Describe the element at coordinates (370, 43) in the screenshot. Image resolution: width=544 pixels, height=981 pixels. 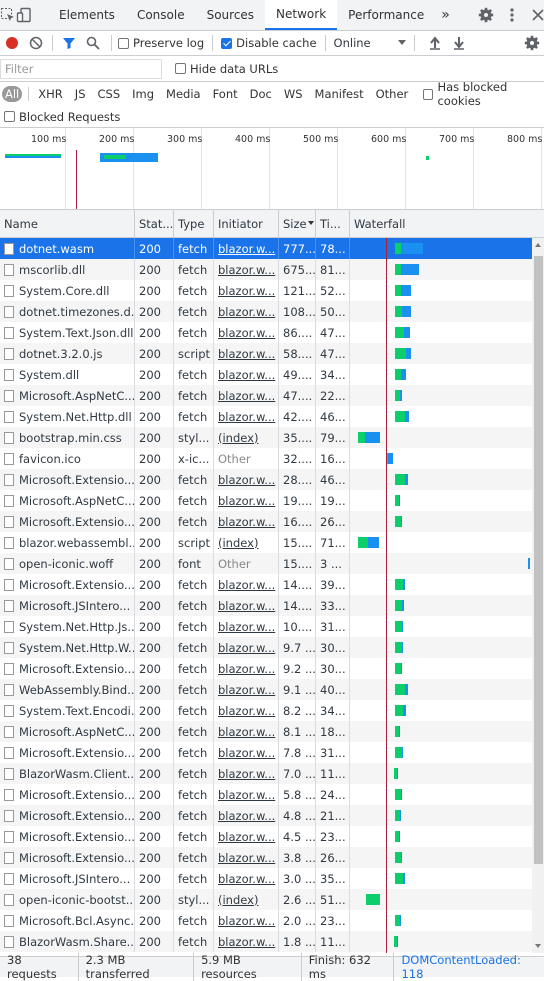
I see `throttling-select: Online` at that location.